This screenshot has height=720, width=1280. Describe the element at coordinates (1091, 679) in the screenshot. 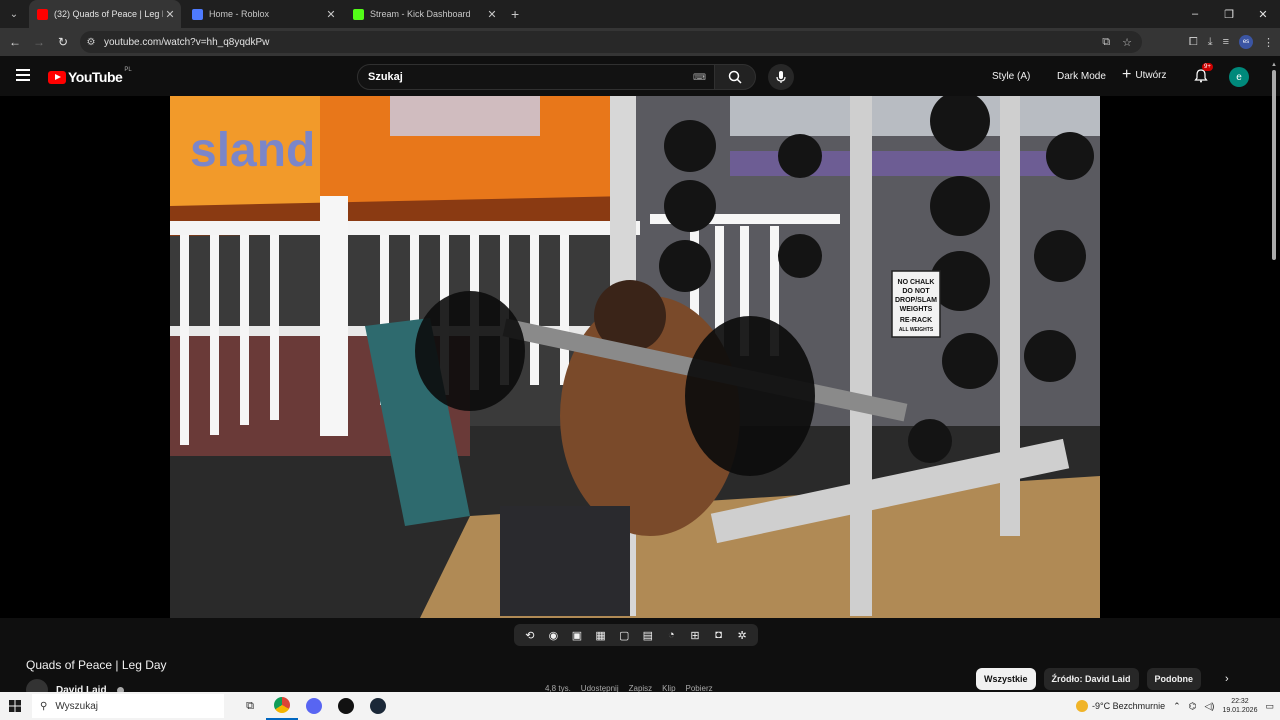

I see `chip-from-channel: Źródło: David Laid` at that location.